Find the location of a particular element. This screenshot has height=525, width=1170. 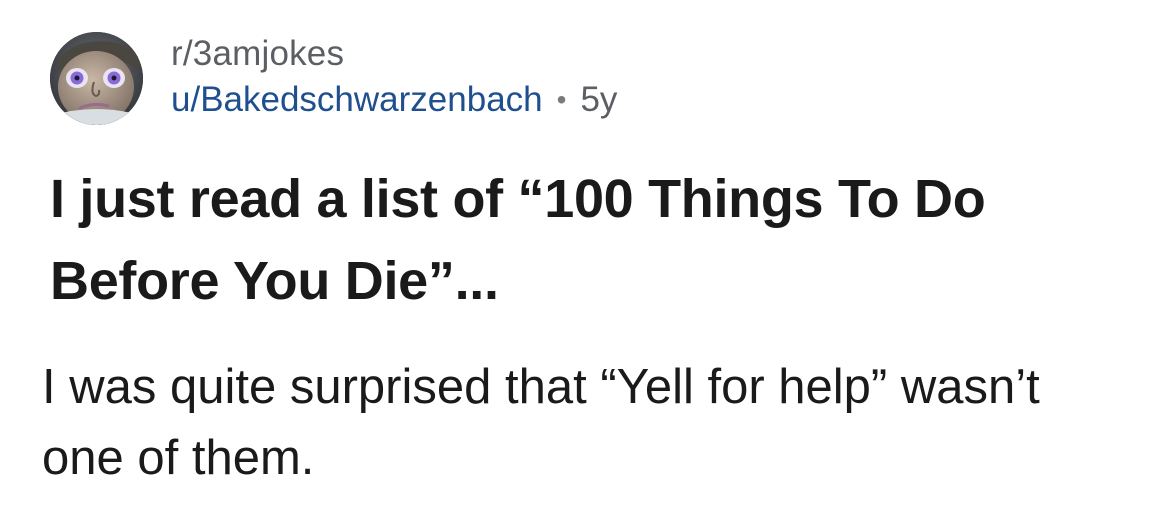

post-meta: r/3amjokes u/Bakedschwarzenbach • 5y is located at coordinates (394, 78).